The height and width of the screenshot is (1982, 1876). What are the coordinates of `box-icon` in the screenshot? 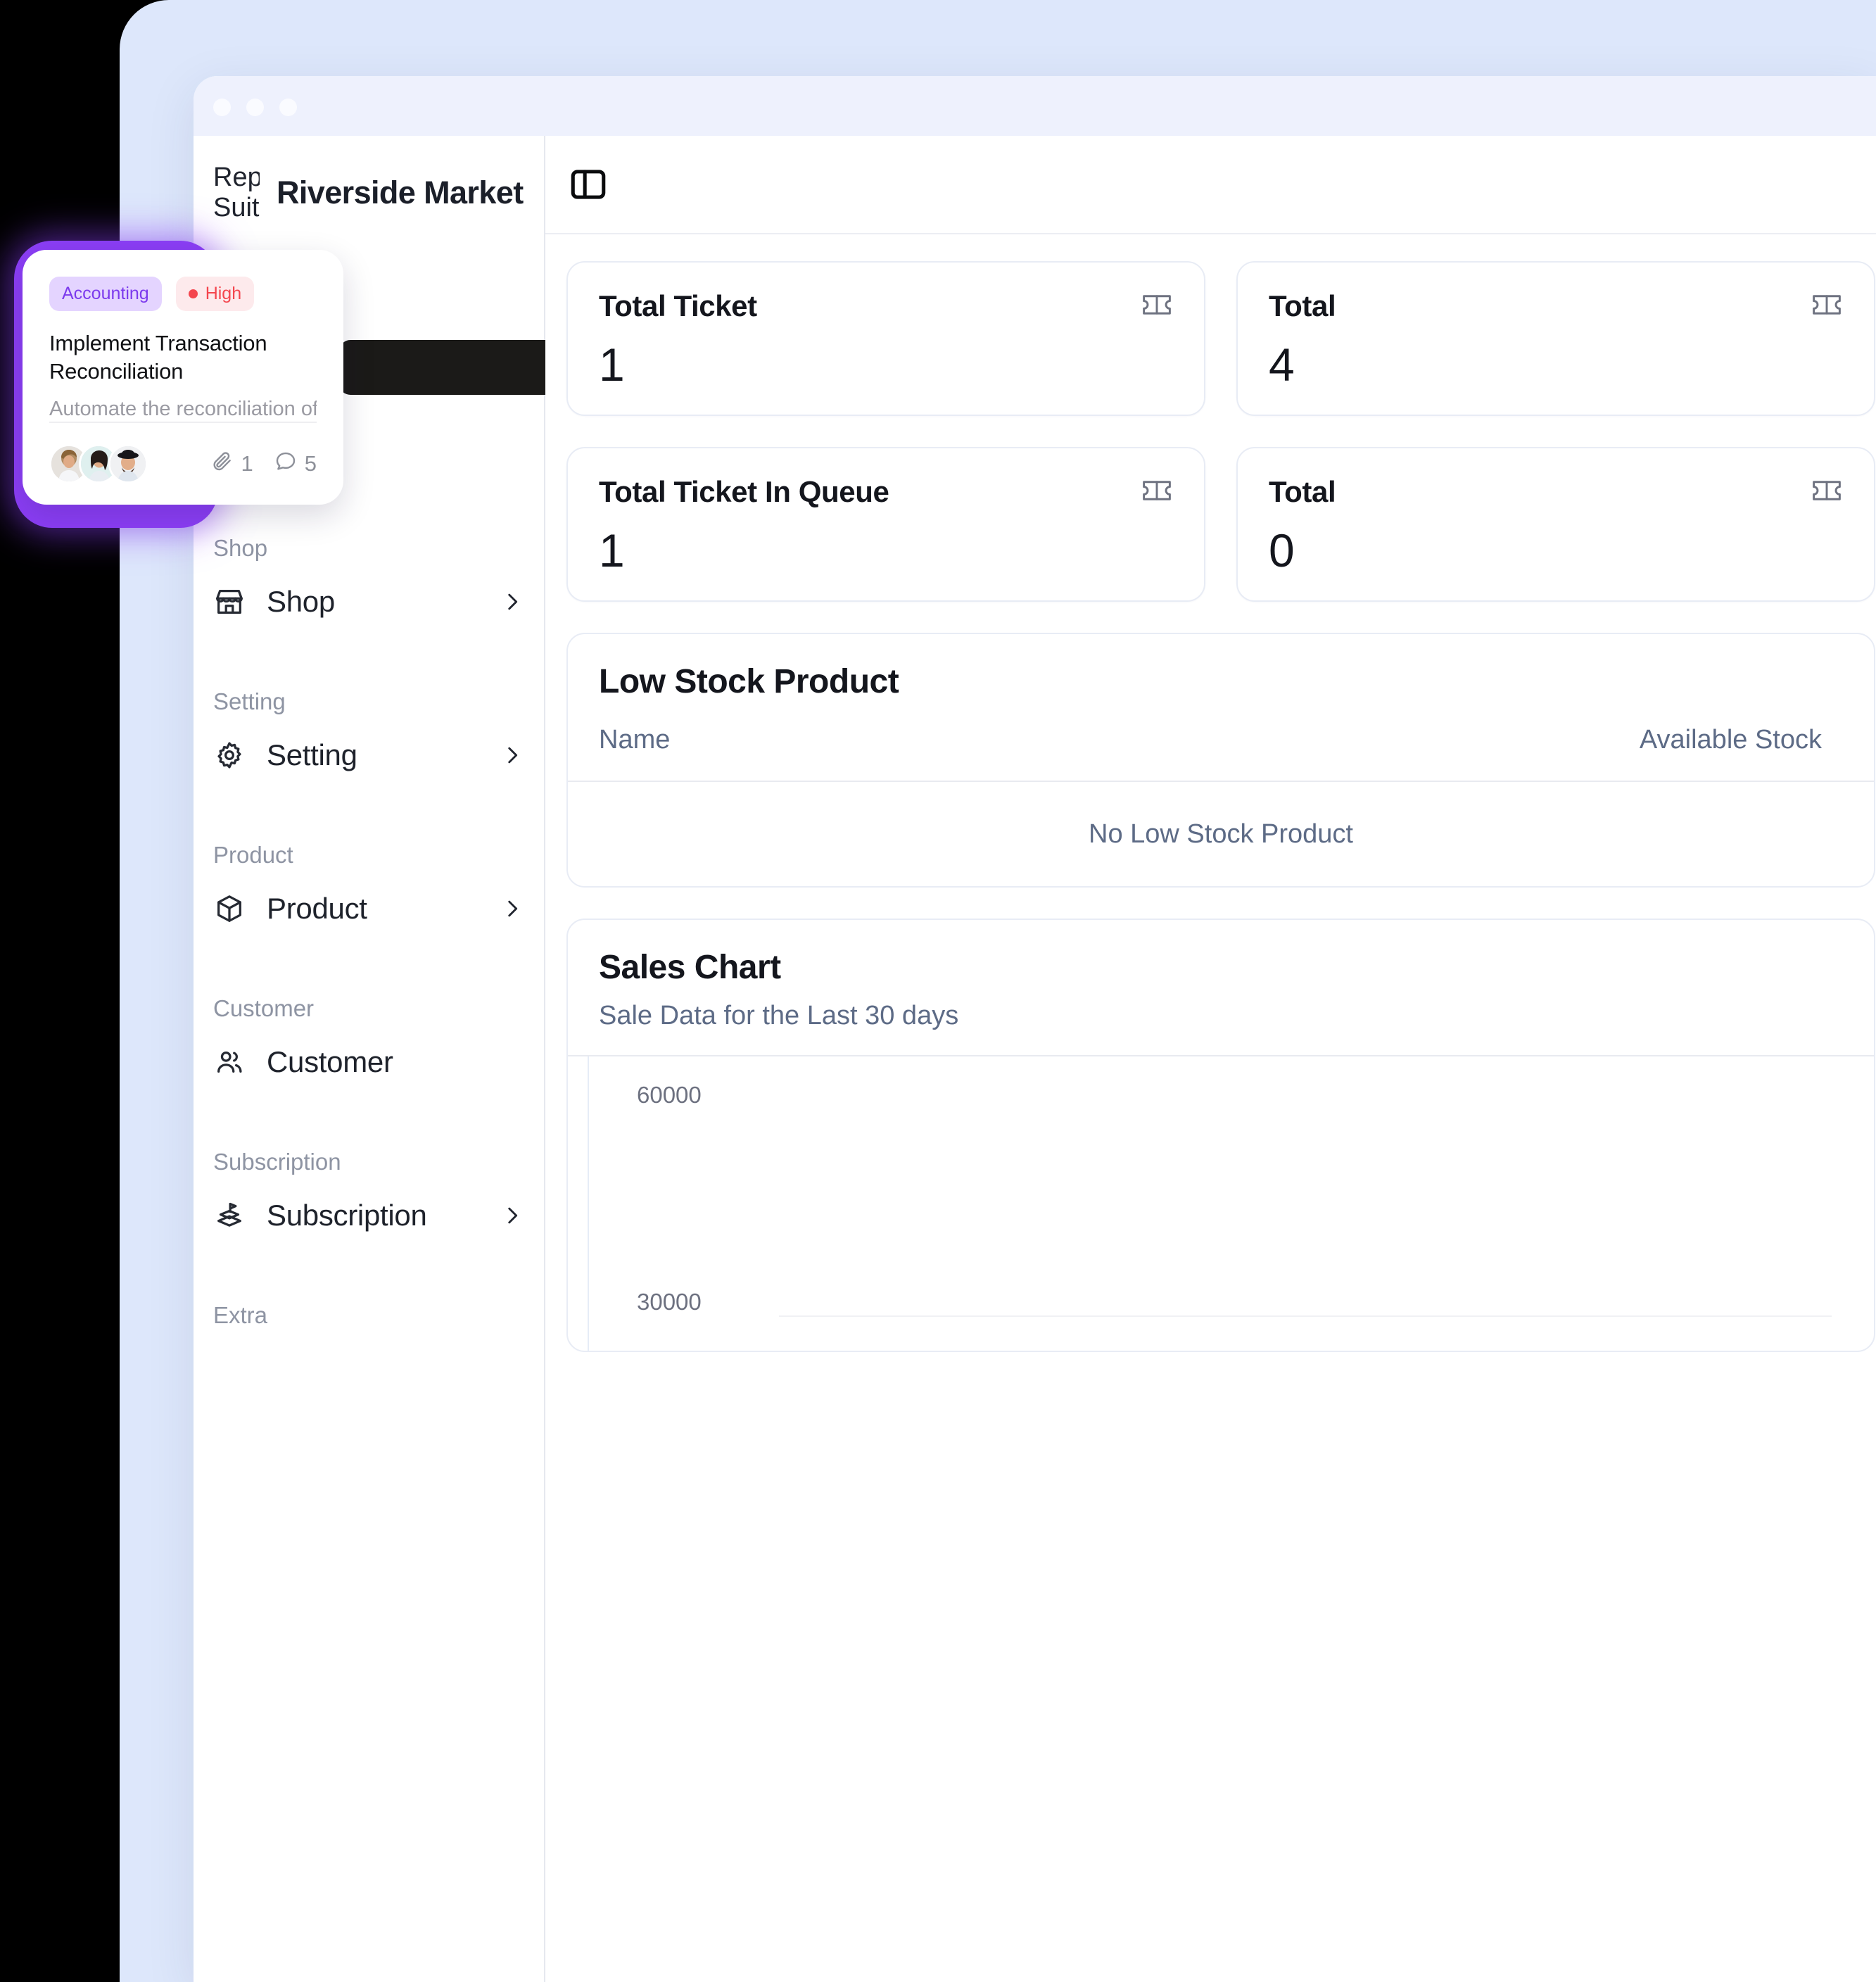 It's located at (229, 908).